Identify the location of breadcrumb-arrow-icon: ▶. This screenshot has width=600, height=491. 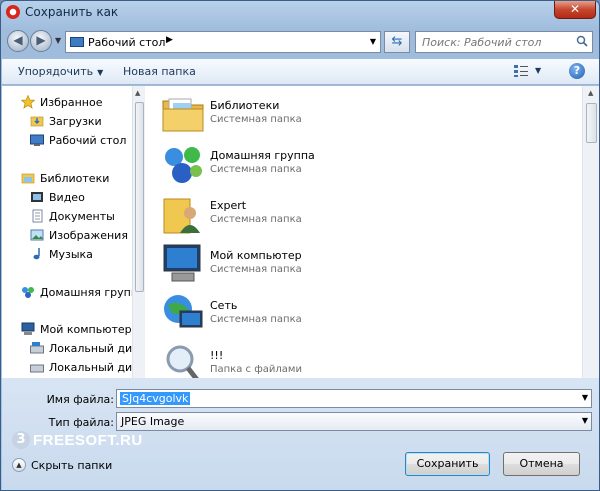
(169, 40).